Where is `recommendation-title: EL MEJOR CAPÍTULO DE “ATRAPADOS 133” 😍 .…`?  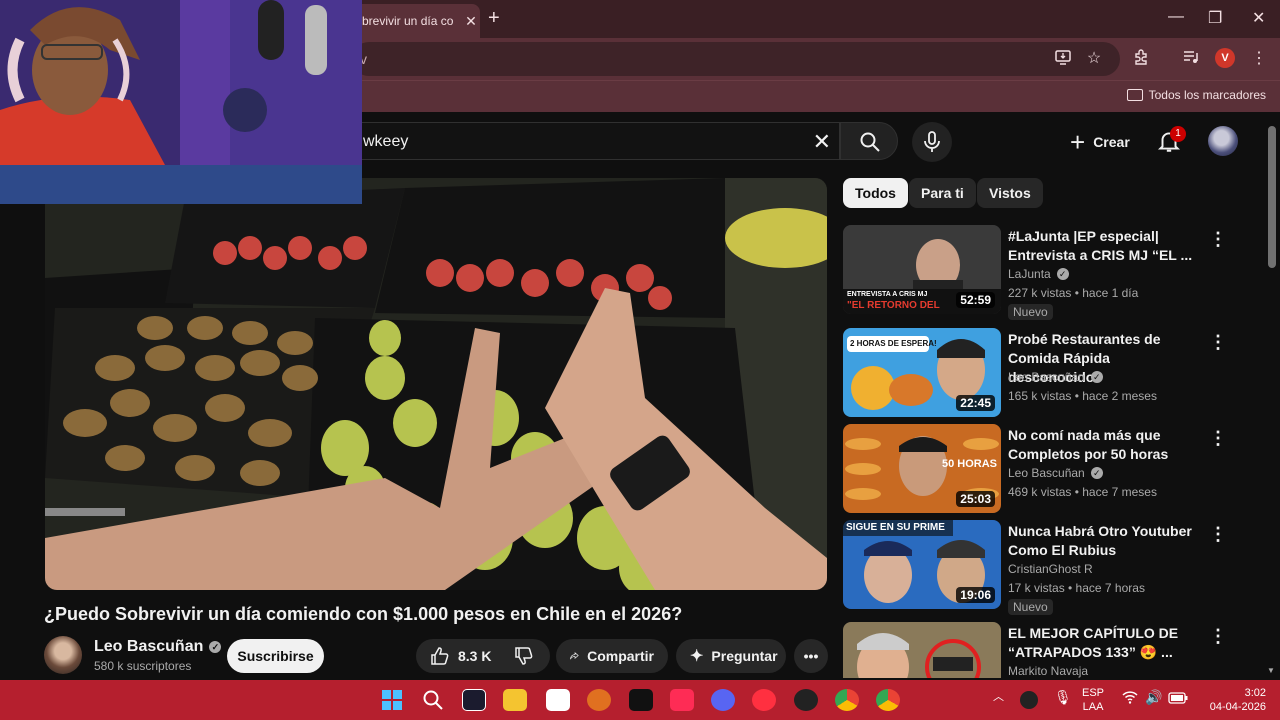 recommendation-title: EL MEJOR CAPÍTULO DE “ATRAPADOS 133” 😍 .… is located at coordinates (1103, 643).